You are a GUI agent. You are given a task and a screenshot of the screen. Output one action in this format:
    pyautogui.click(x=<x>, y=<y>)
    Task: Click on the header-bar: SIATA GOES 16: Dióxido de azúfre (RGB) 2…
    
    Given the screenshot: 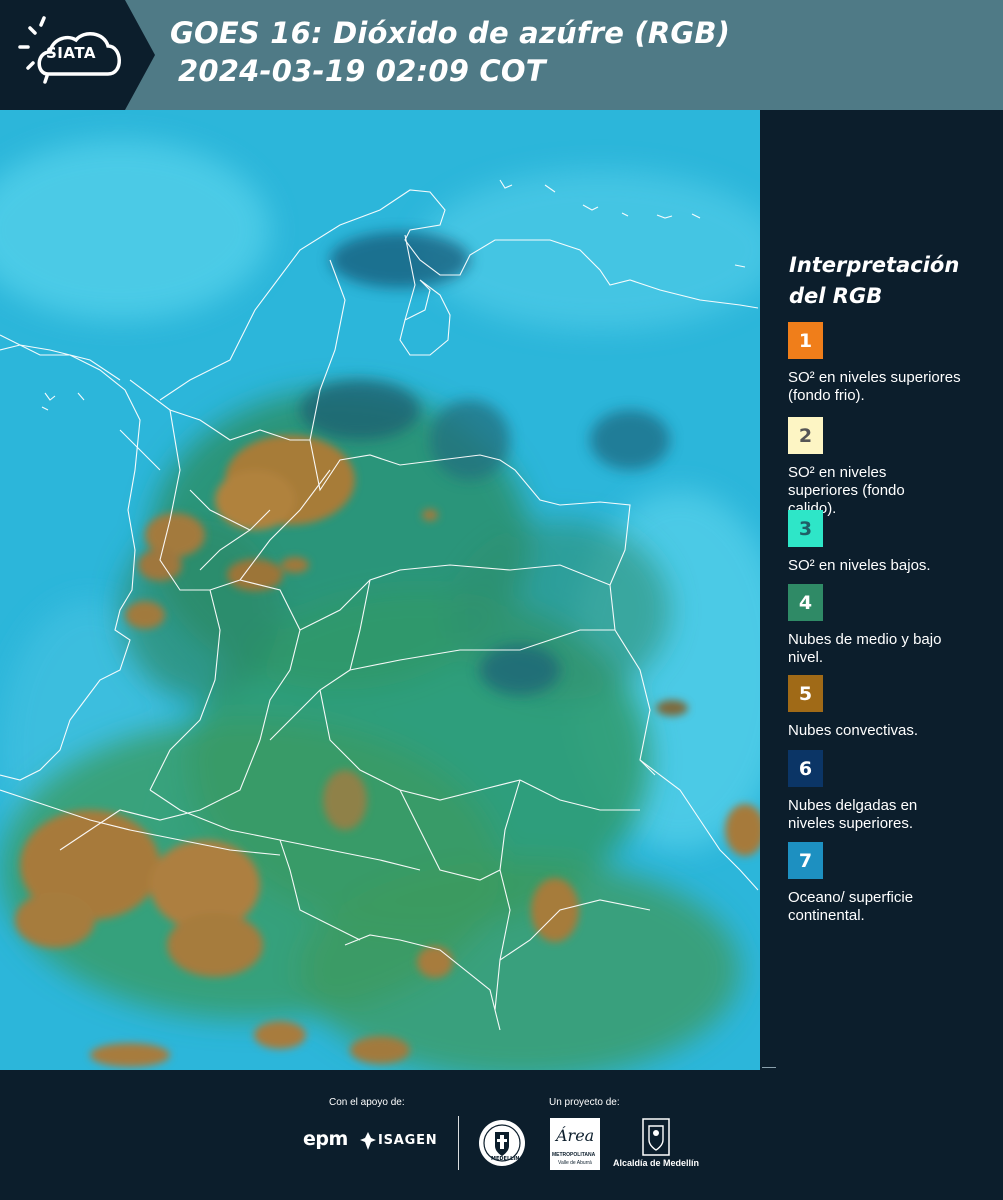 What is the action you would take?
    pyautogui.click(x=501, y=55)
    